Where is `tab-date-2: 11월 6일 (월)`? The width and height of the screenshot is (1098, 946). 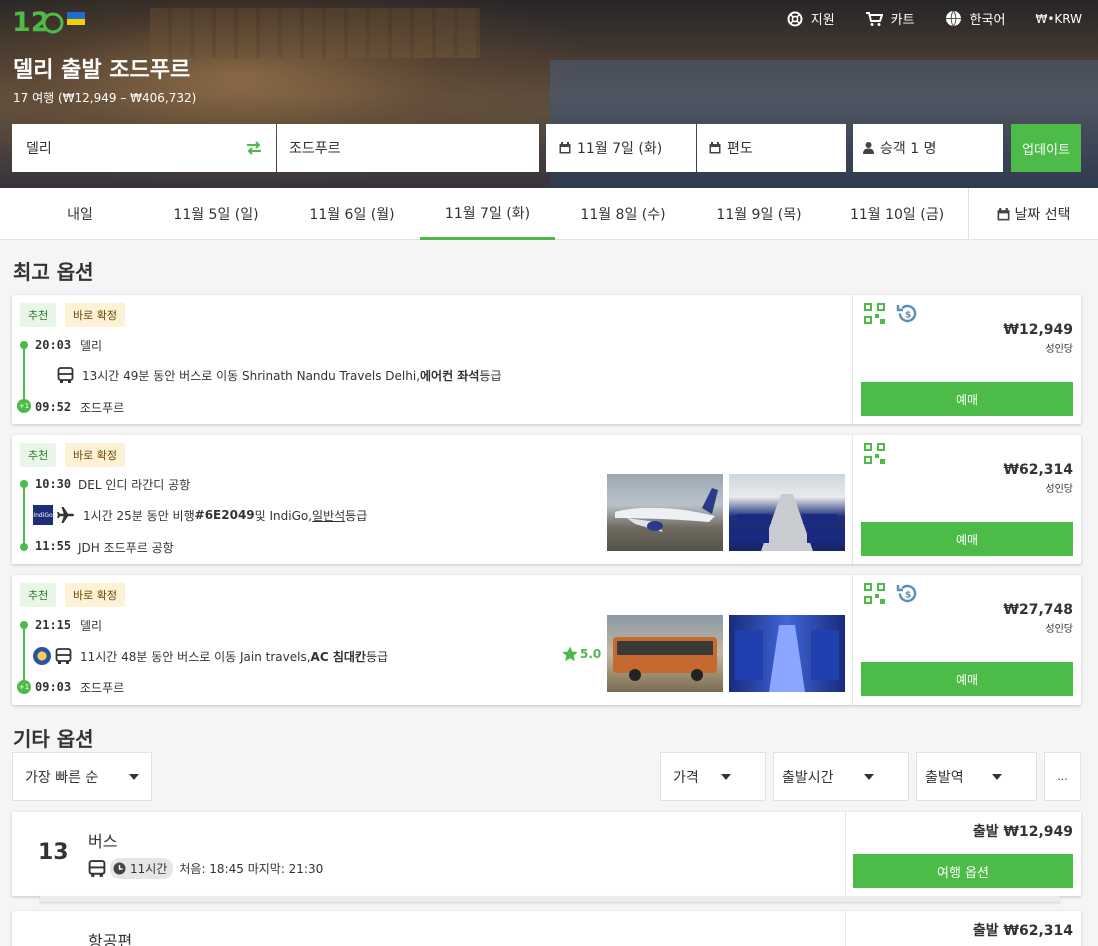 tab-date-2: 11월 6일 (월) is located at coordinates (352, 214).